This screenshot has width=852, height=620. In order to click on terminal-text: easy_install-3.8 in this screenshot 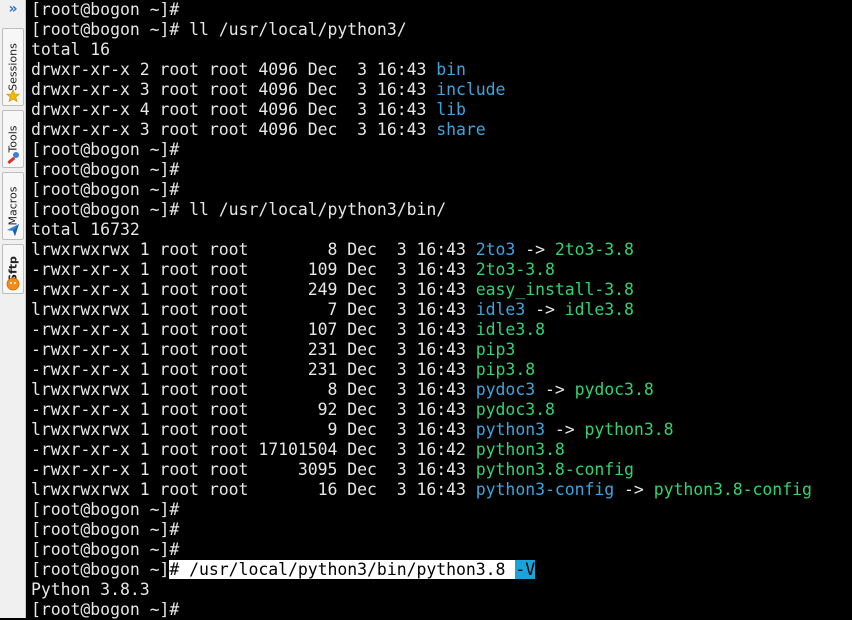, I will do `click(554, 289)`.